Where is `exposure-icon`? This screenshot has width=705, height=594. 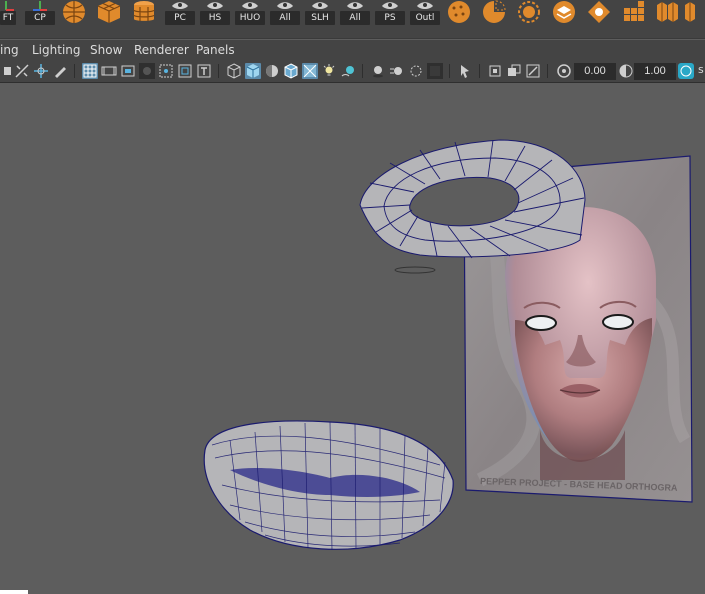 exposure-icon is located at coordinates (564, 71).